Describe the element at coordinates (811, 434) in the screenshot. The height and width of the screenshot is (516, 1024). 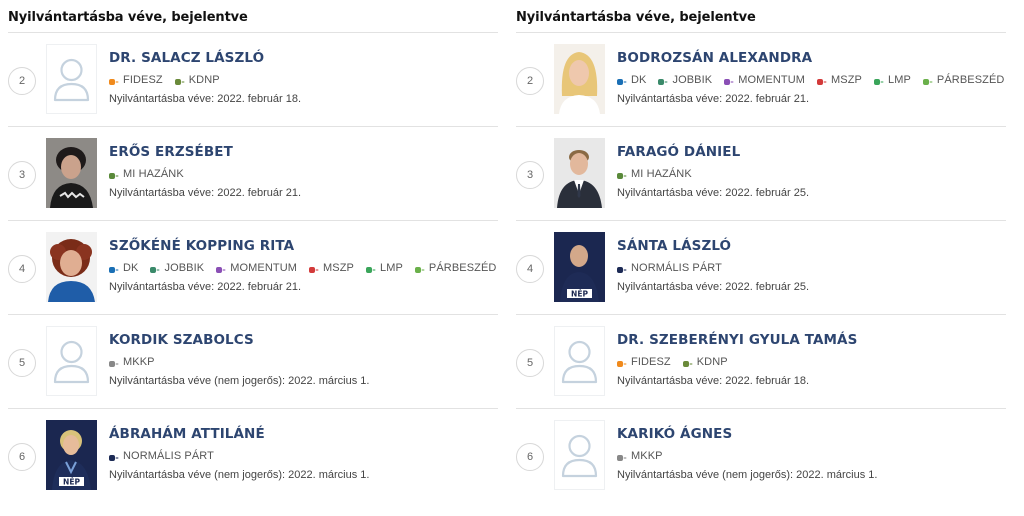
I see `candidate-name-link: KARIKÓ ÁGNES` at that location.